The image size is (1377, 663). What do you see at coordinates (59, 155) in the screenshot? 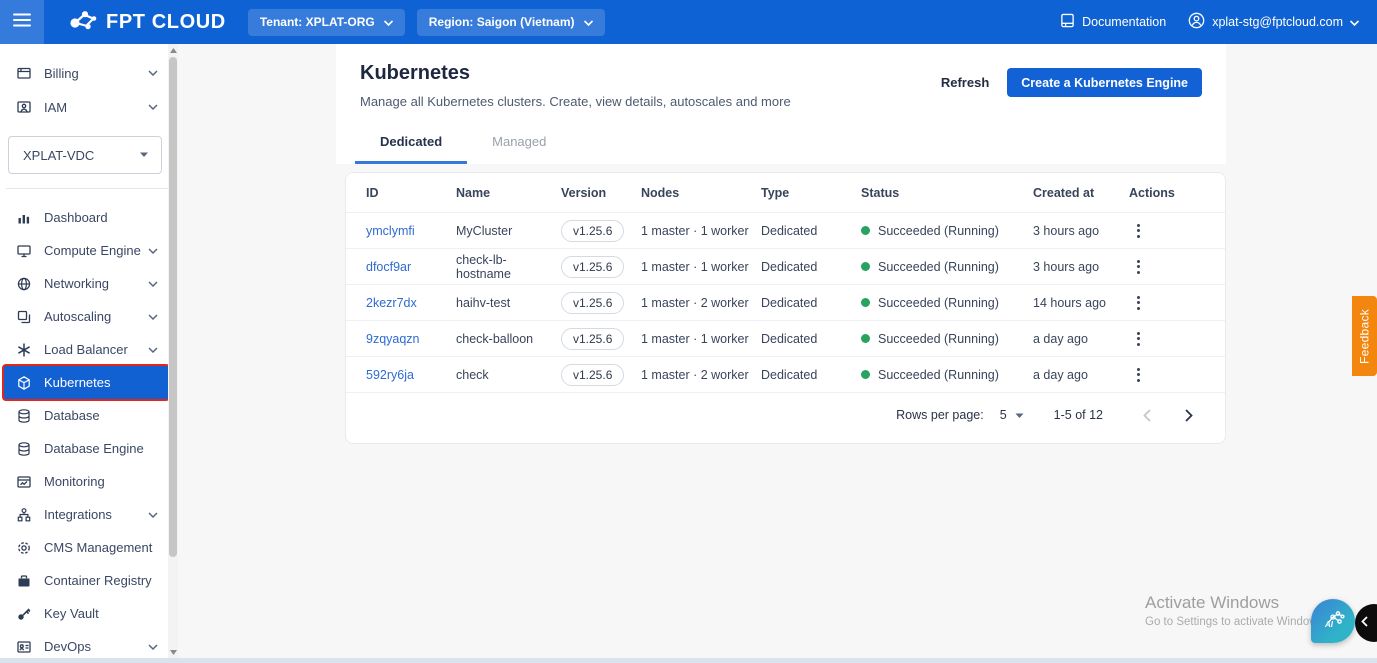
I see `vdc-selector-value: XPLAT-VDC` at bounding box center [59, 155].